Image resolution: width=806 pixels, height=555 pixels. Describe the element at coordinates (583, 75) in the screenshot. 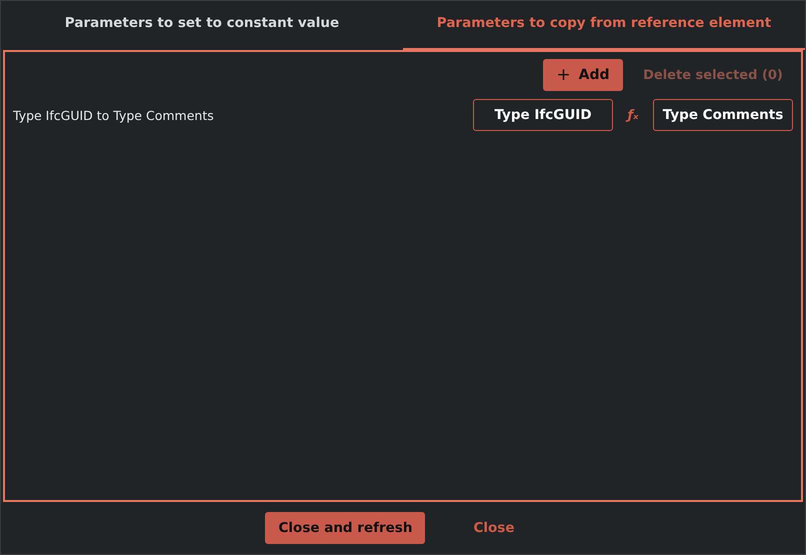

I see `add-button: + Add` at that location.